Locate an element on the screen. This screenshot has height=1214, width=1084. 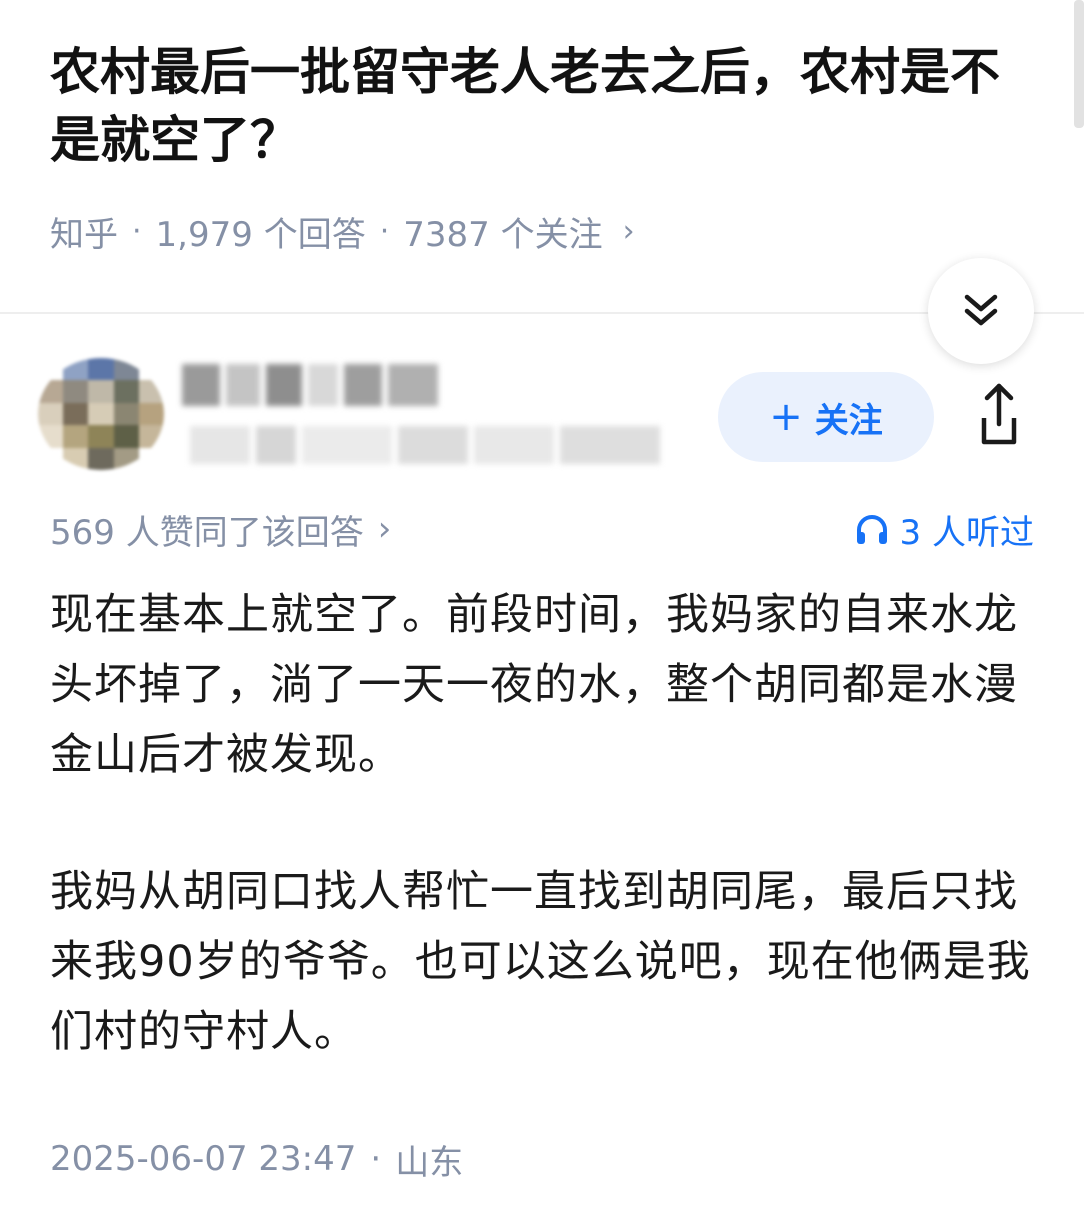
question-title: 农村最后一批留守老人老去之后，农村是不是就空了？ is located at coordinates (545, 106).